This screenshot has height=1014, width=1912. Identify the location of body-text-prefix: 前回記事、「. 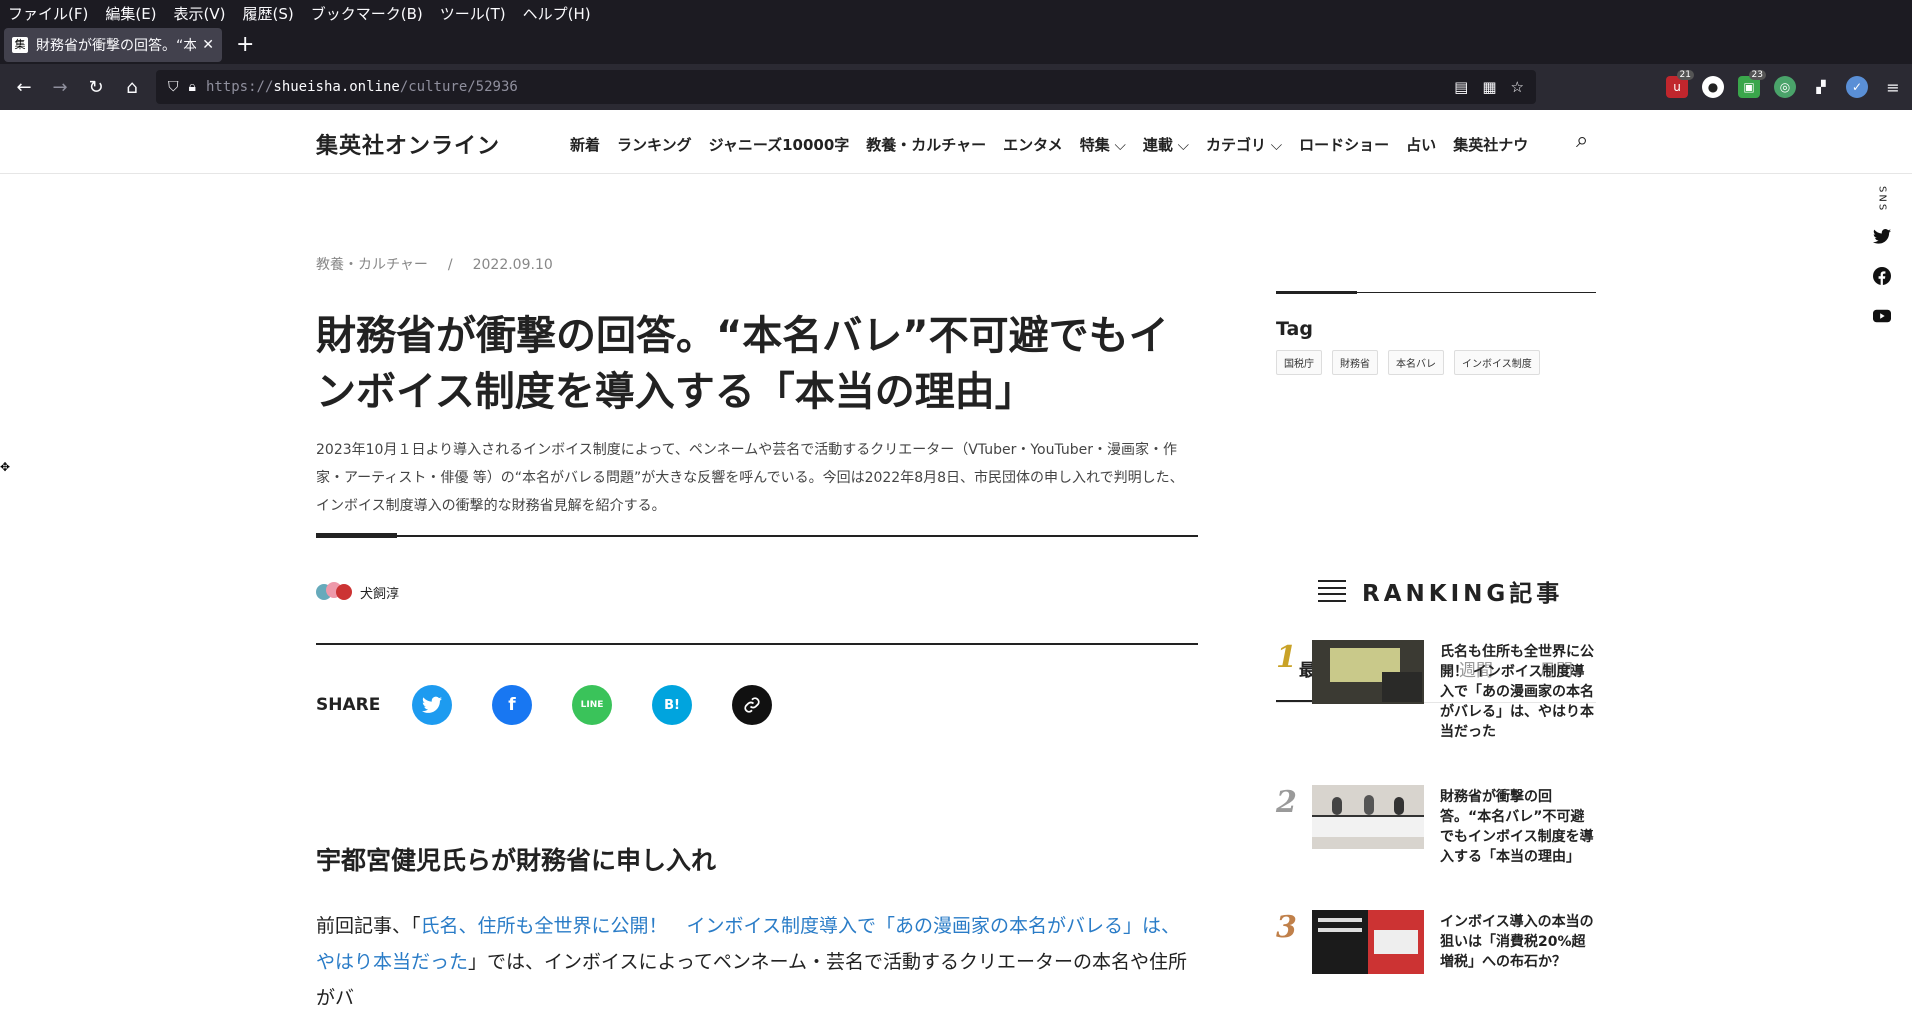
(368, 926).